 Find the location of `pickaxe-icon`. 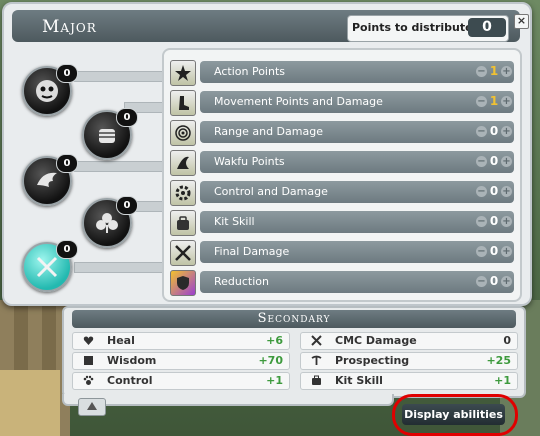

pickaxe-icon is located at coordinates (316, 360).